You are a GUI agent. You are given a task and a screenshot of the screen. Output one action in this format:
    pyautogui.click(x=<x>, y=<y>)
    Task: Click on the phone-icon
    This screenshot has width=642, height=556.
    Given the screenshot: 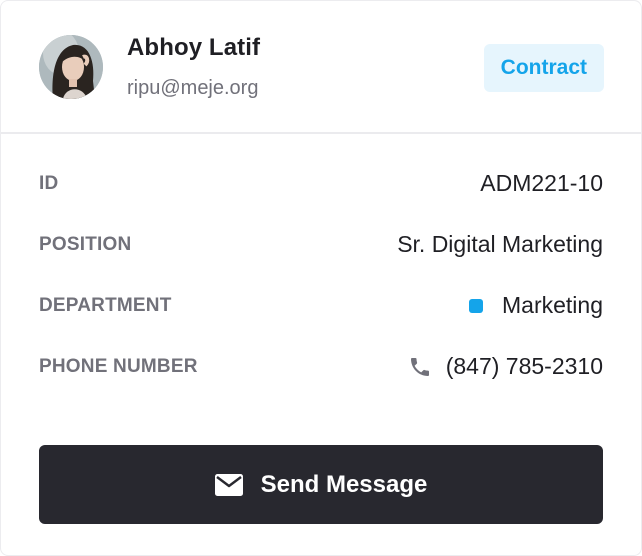 What is the action you would take?
    pyautogui.click(x=420, y=367)
    